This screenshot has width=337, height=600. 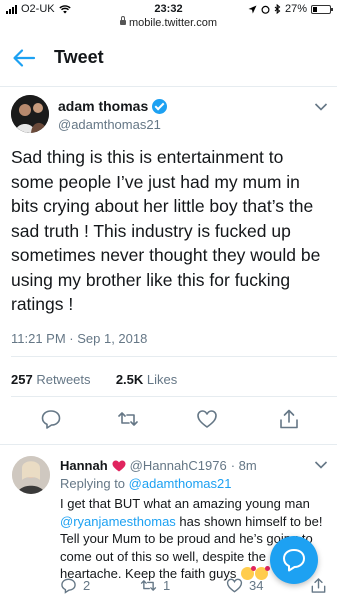 I want to click on mention-link: @ryanjamesthomas, so click(x=118, y=521).